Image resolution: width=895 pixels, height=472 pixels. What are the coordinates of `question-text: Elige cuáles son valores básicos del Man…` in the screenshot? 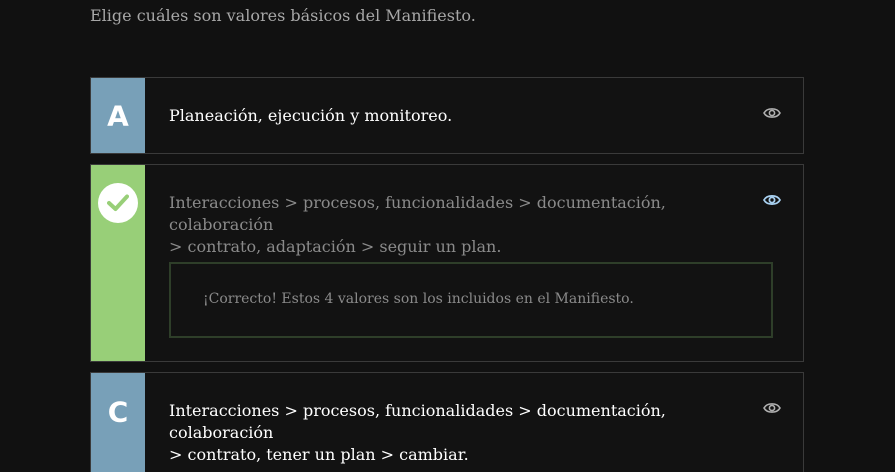 It's located at (283, 15).